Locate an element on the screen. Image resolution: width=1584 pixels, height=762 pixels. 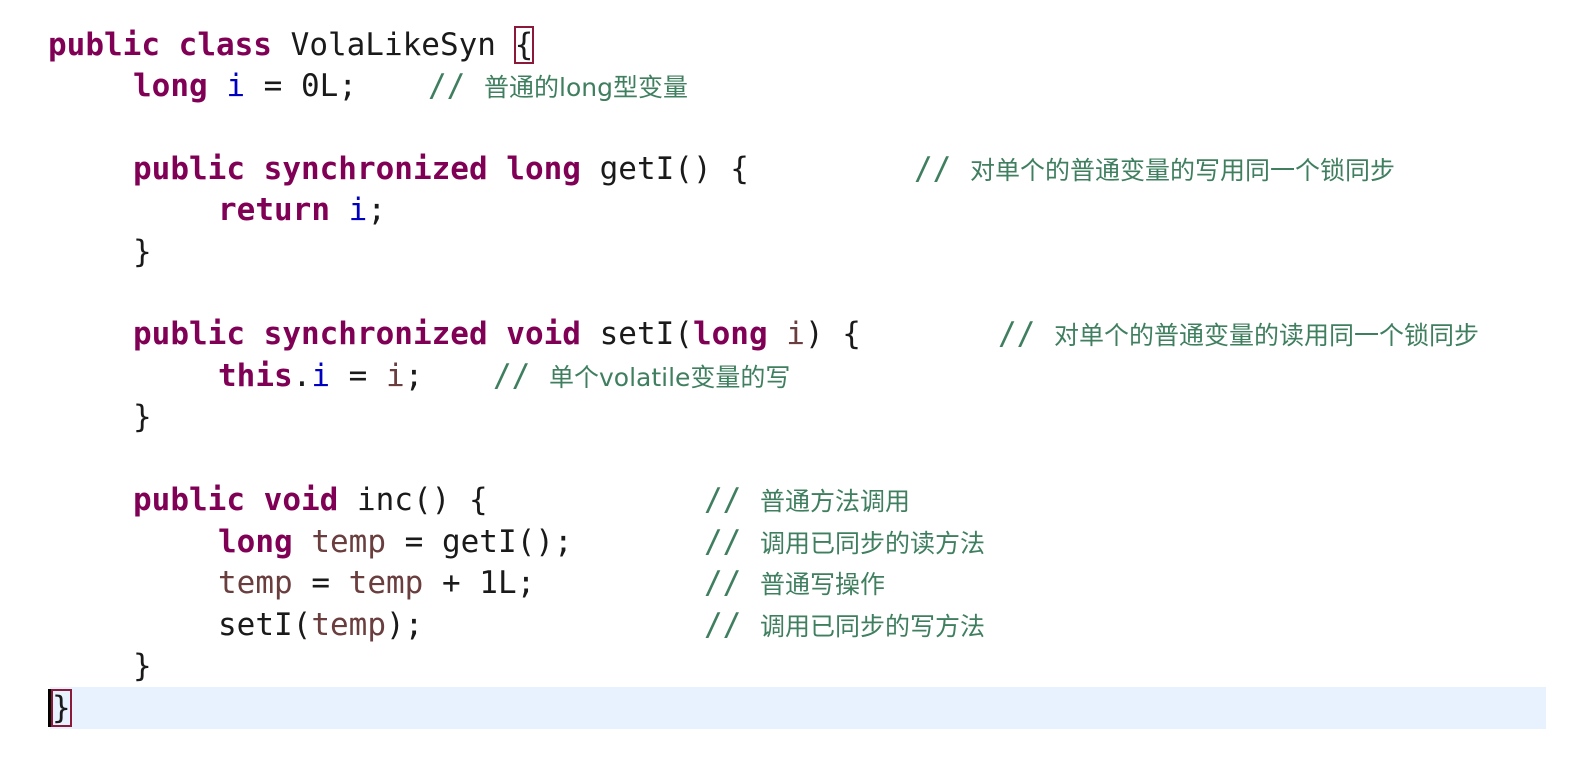
method-signature-end: ) { is located at coordinates (832, 334).